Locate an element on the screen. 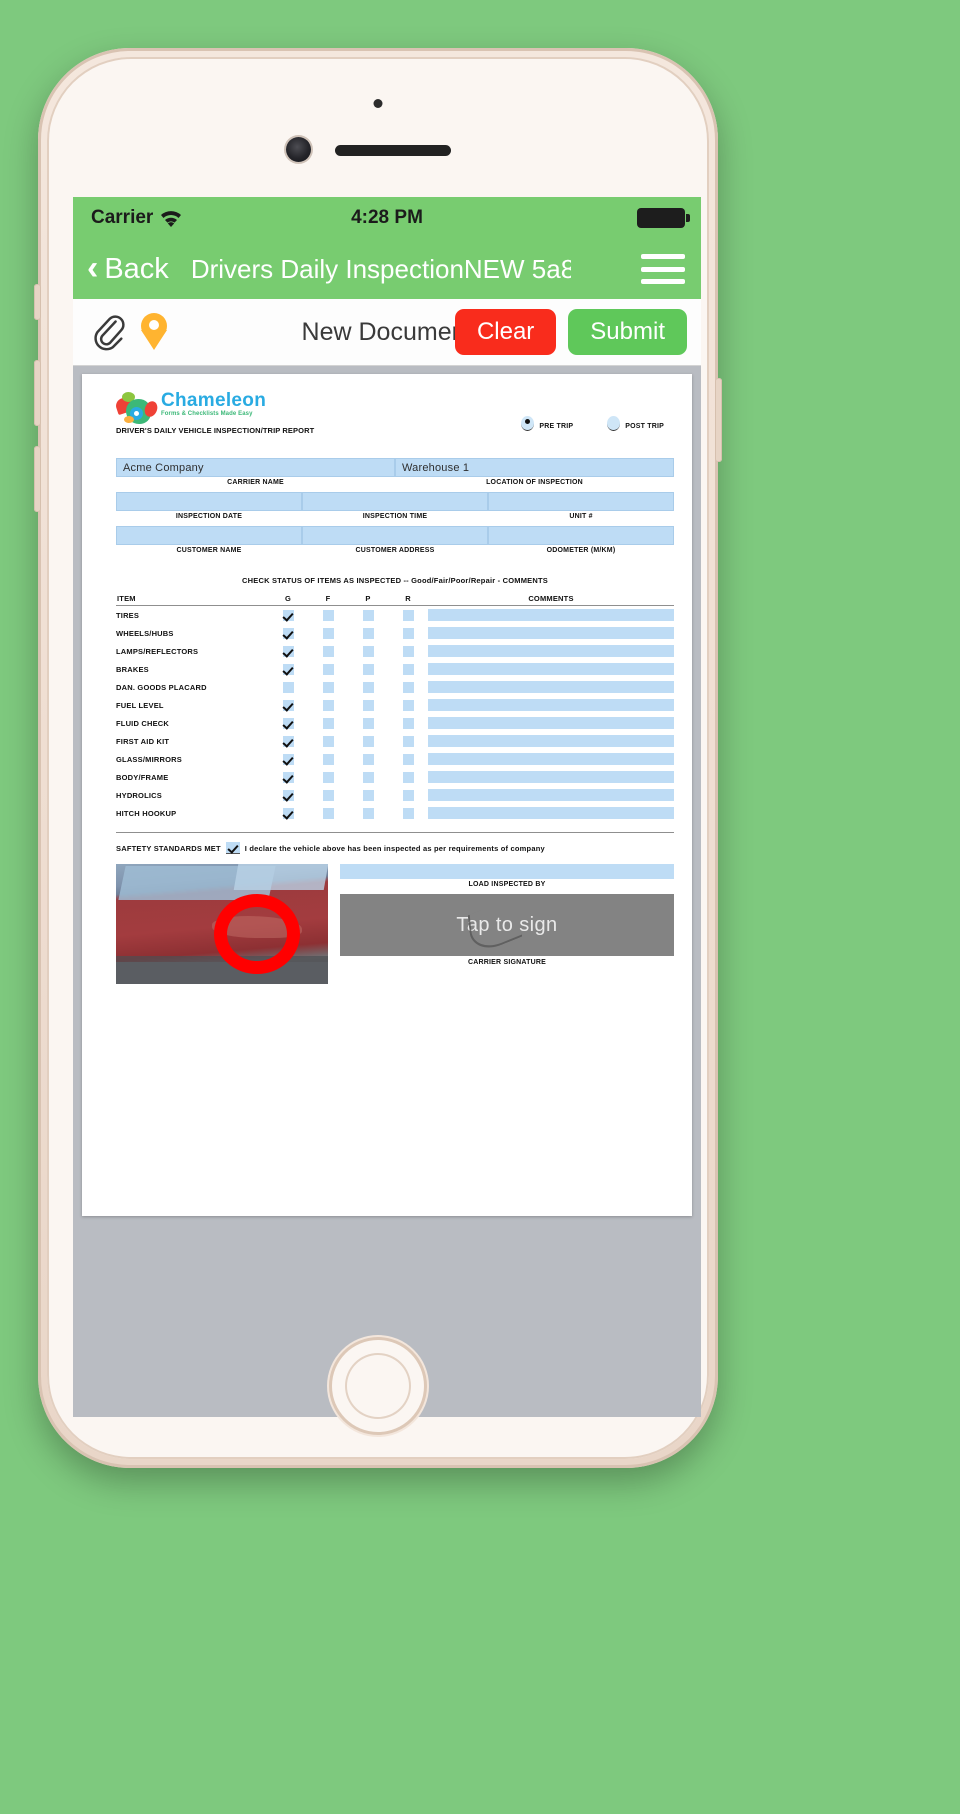  map-pin-icon is located at coordinates (154, 332).